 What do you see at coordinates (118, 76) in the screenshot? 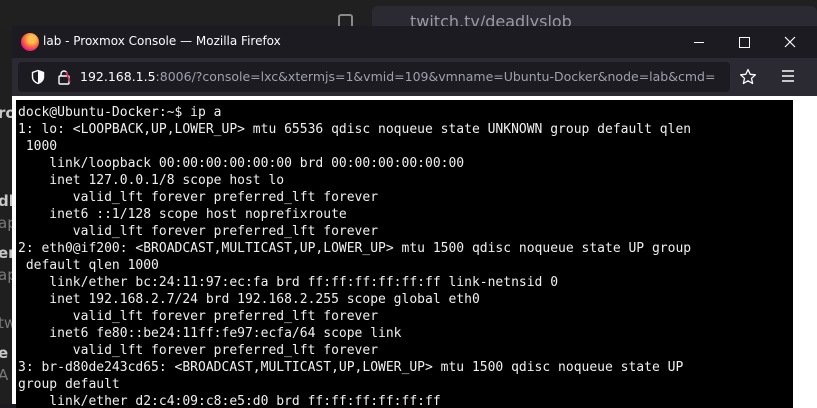
I see `url-host: 192.168.1.5` at bounding box center [118, 76].